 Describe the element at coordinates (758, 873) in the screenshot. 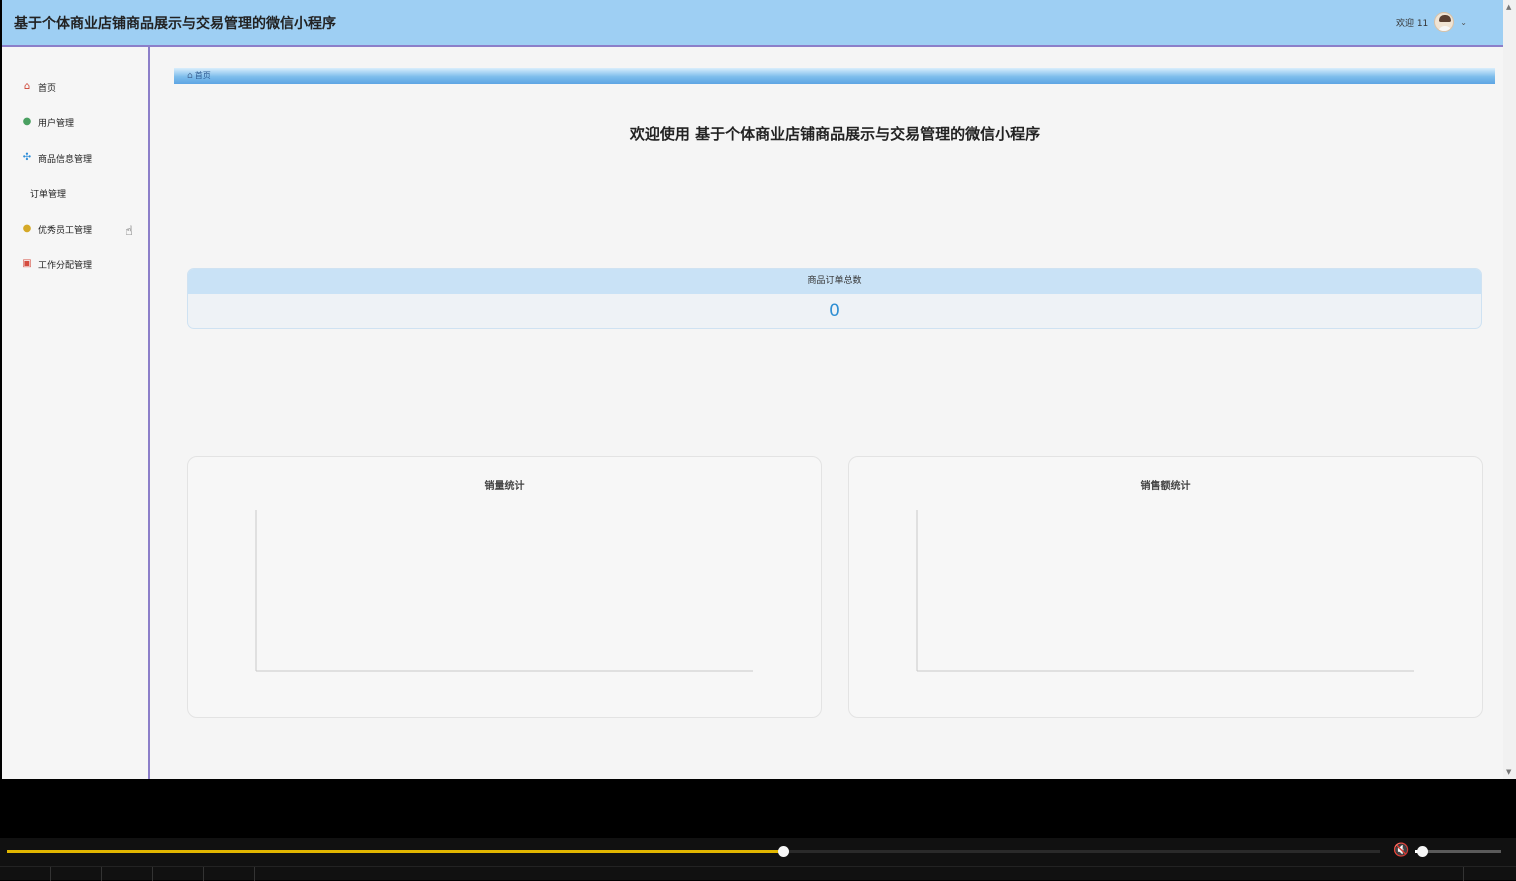

I see `taskbar` at that location.